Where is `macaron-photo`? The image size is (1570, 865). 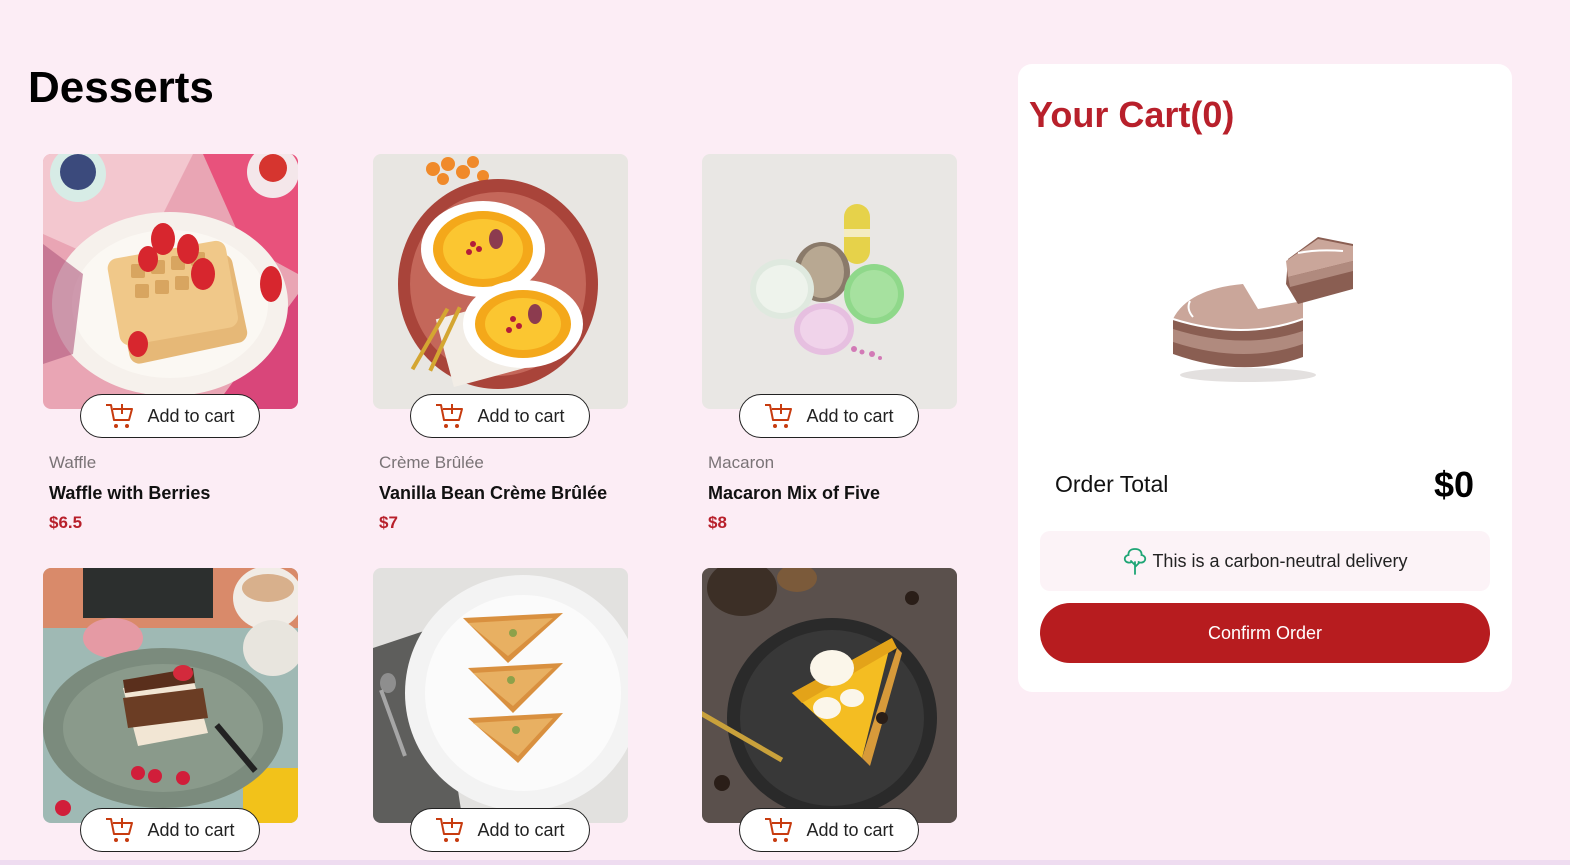 macaron-photo is located at coordinates (829, 281).